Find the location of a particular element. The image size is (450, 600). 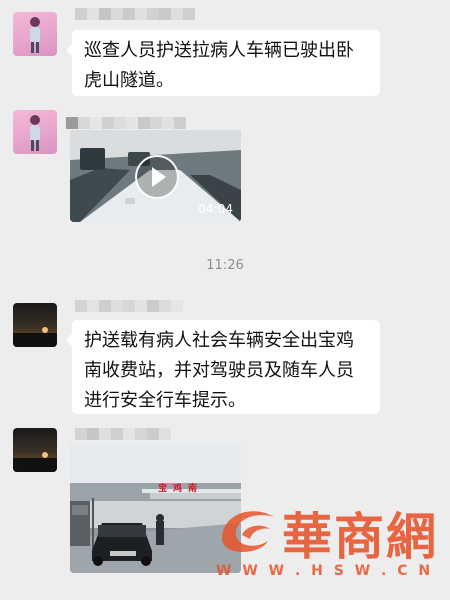

message-bubble: 护送载有病人社会车辆安全出宝鸡南收费站，并对驾驶员及随车人员进行安全行车提示。 is located at coordinates (223, 367).